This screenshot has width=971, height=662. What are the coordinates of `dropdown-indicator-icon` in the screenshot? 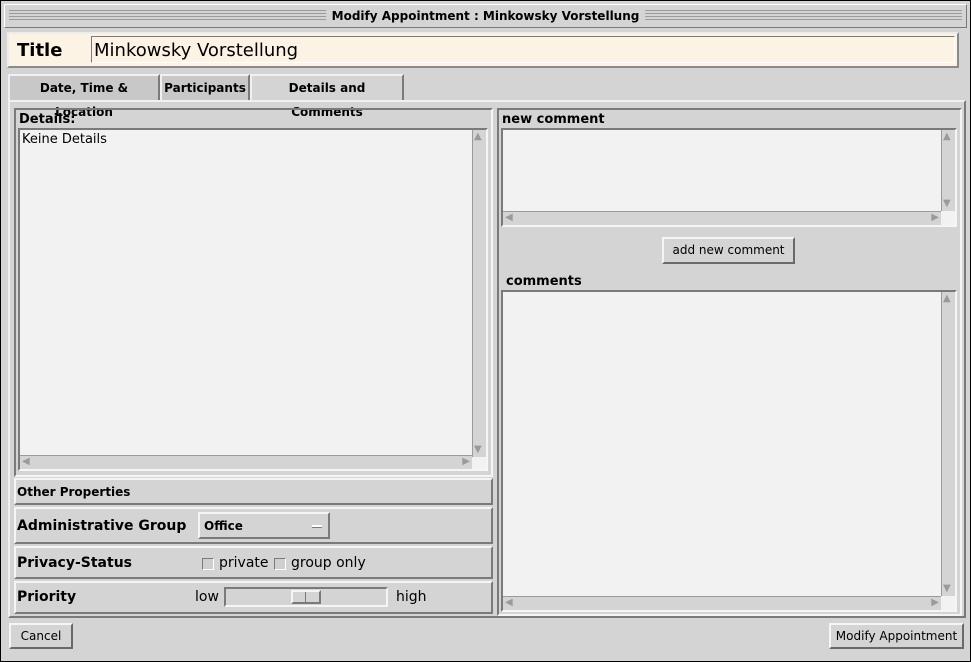 It's located at (317, 526).